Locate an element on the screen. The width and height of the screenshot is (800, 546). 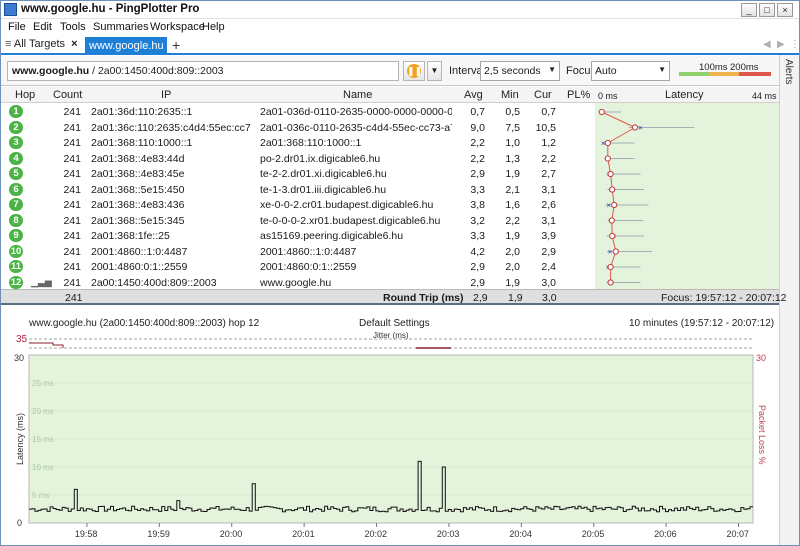
latency-graph-area: ×××××××××××× is located at coordinates (687, 196).